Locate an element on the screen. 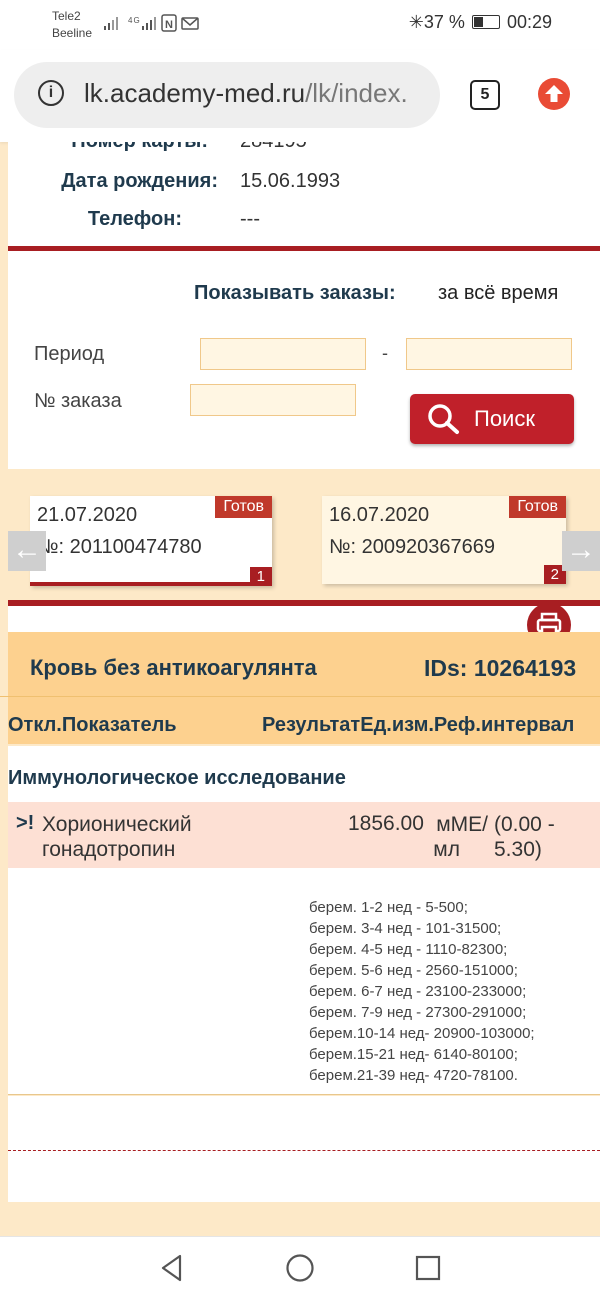  section-title: Иммунологическое исследование is located at coordinates (177, 778).